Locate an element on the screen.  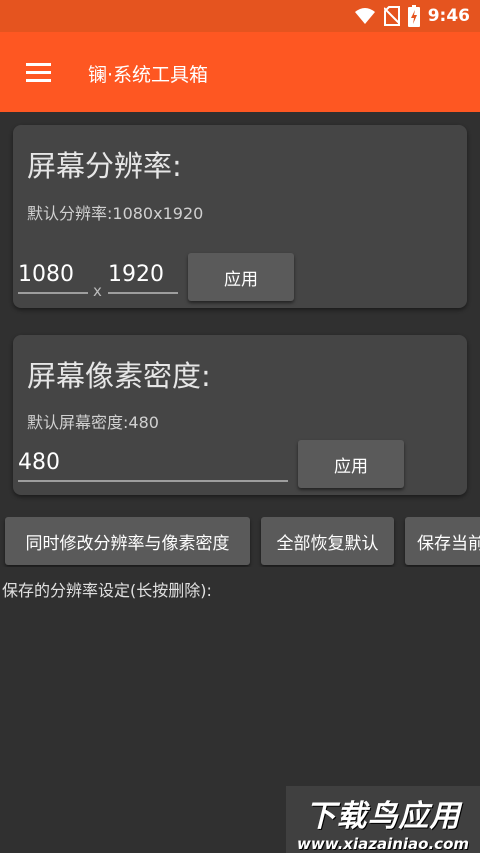
app-title: 镧·系统工具箱 is located at coordinates (148, 75).